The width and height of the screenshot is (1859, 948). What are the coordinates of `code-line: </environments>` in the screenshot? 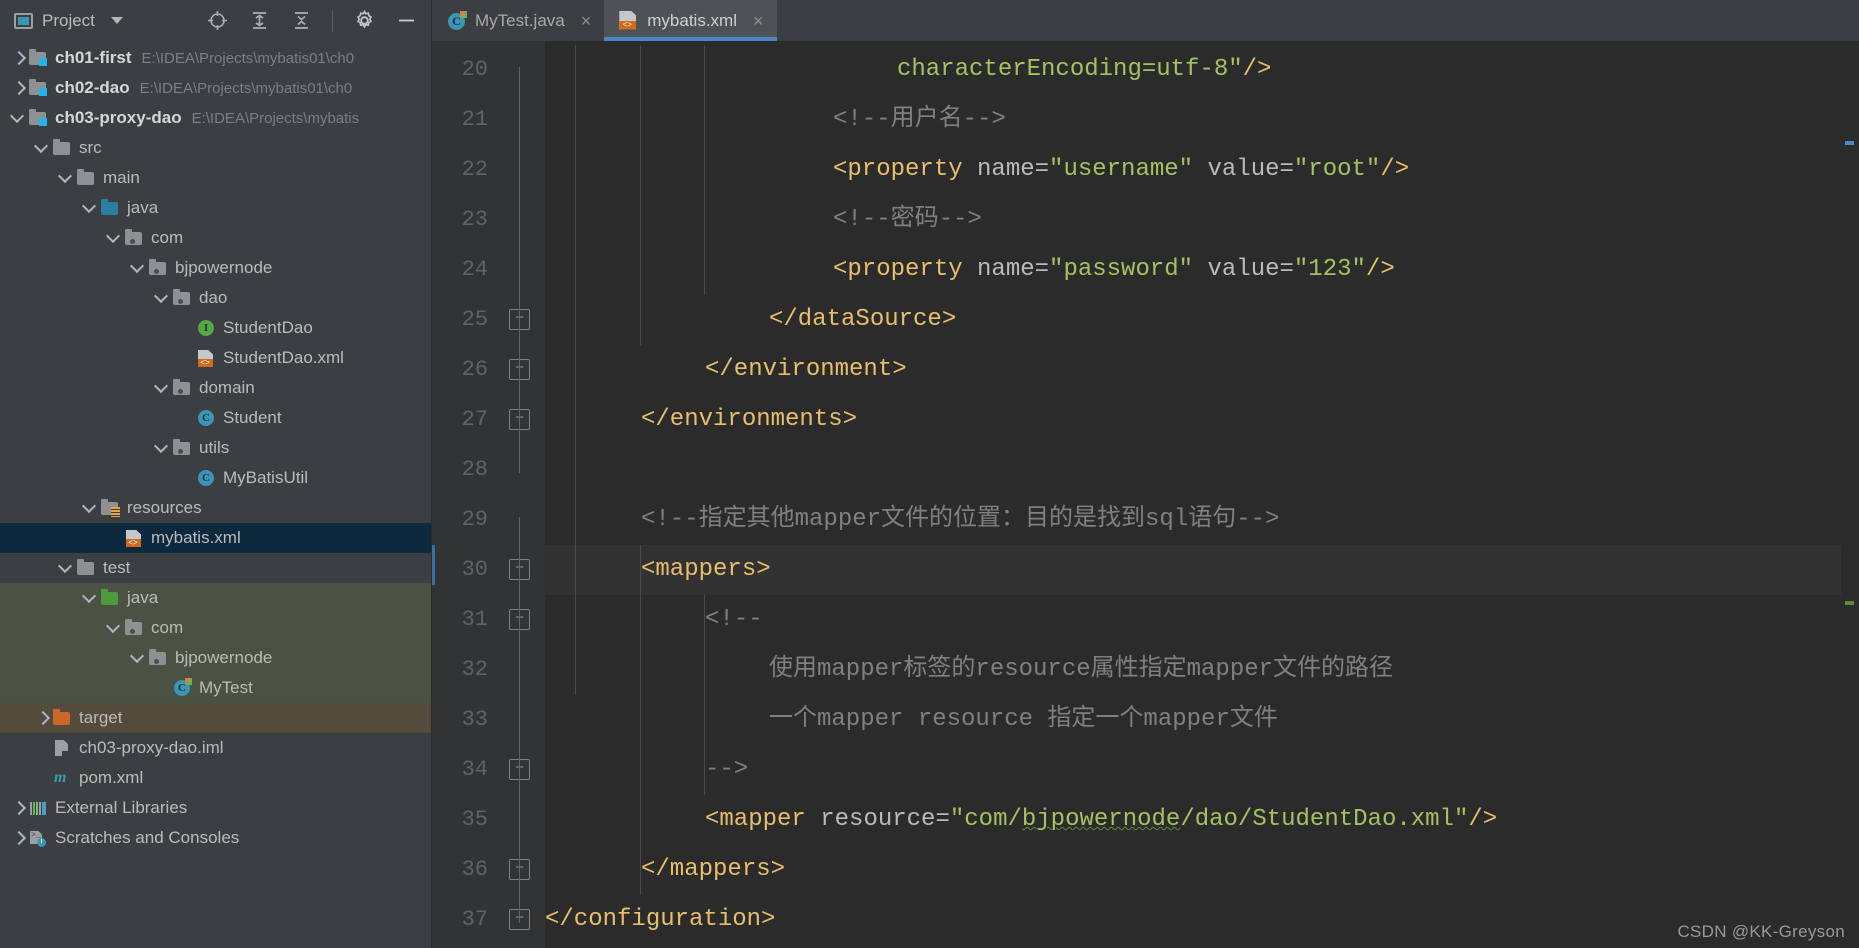 It's located at (1202, 420).